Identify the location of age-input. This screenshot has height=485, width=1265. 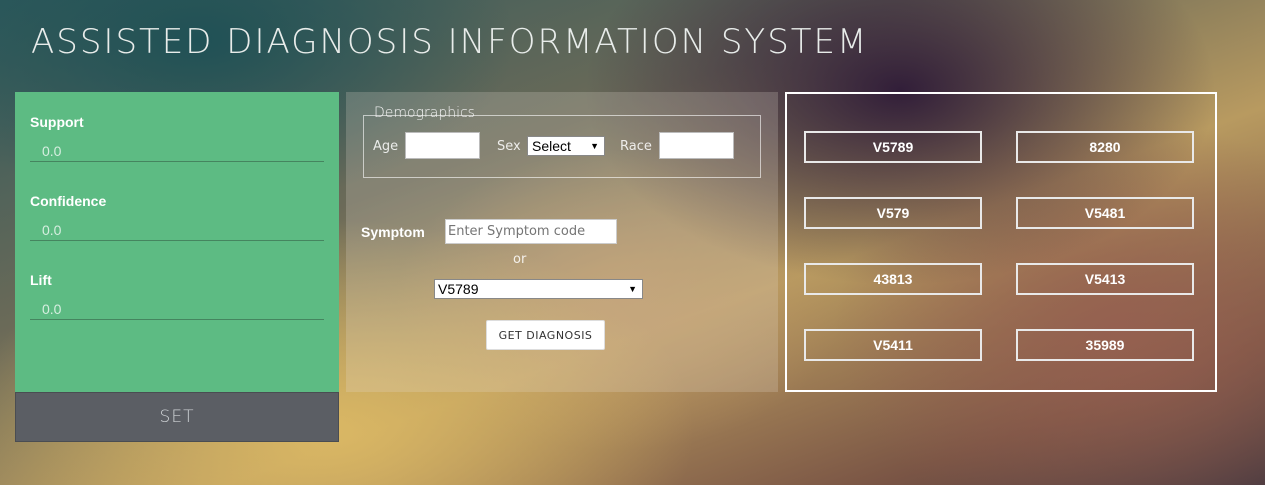
(442, 145).